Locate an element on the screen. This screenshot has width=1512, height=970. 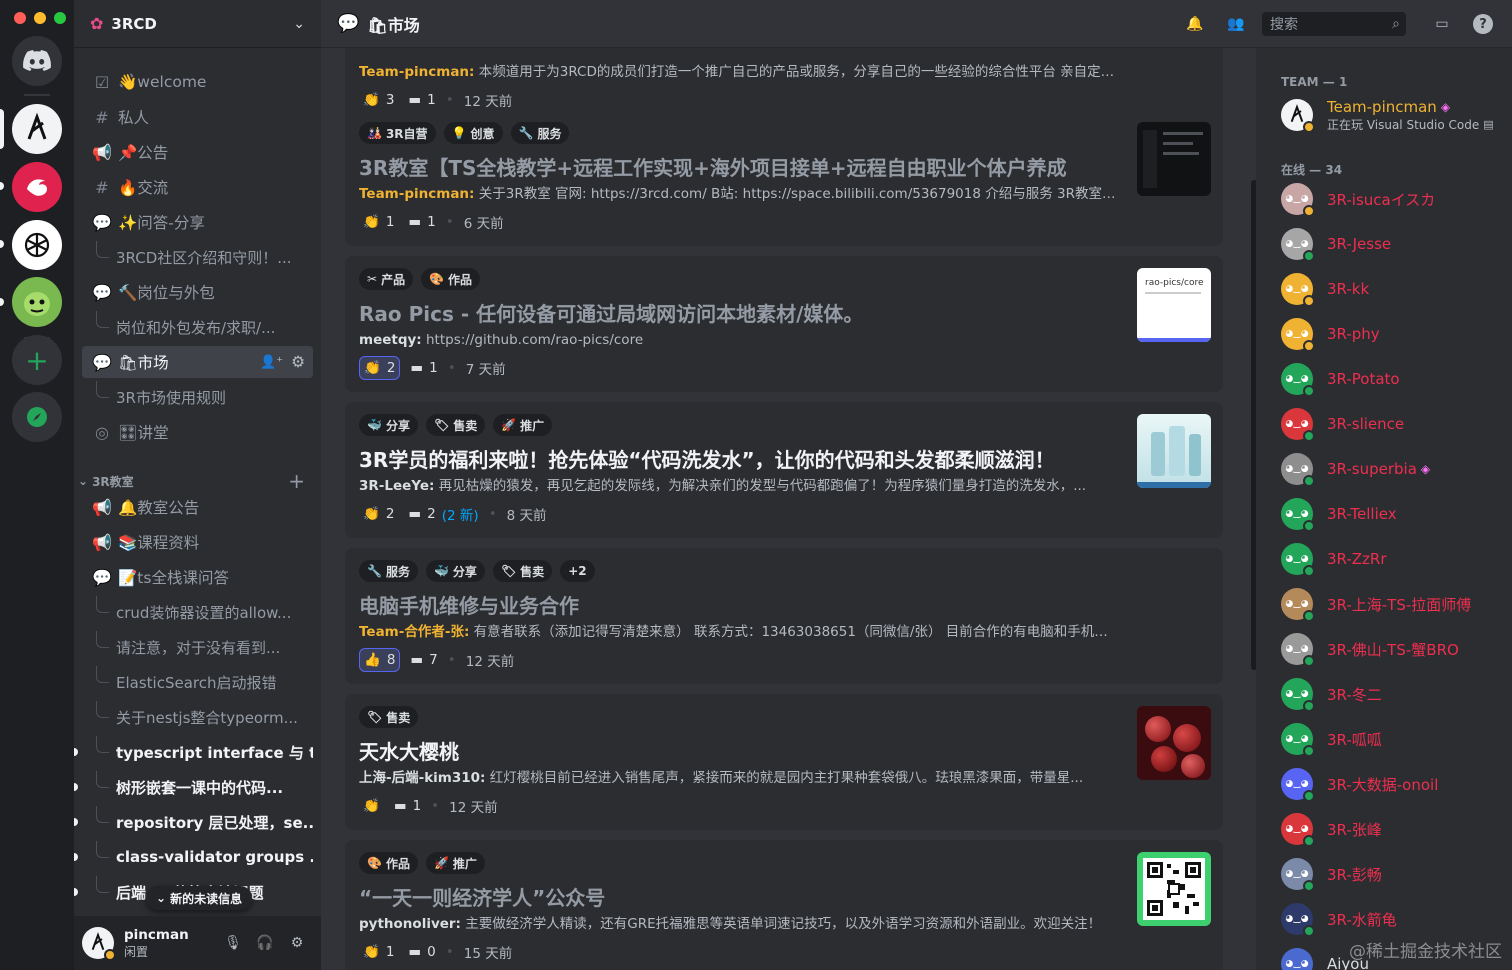
member-item: ◕‿◕ 3R-大数据-onoil is located at coordinates (1393, 784).